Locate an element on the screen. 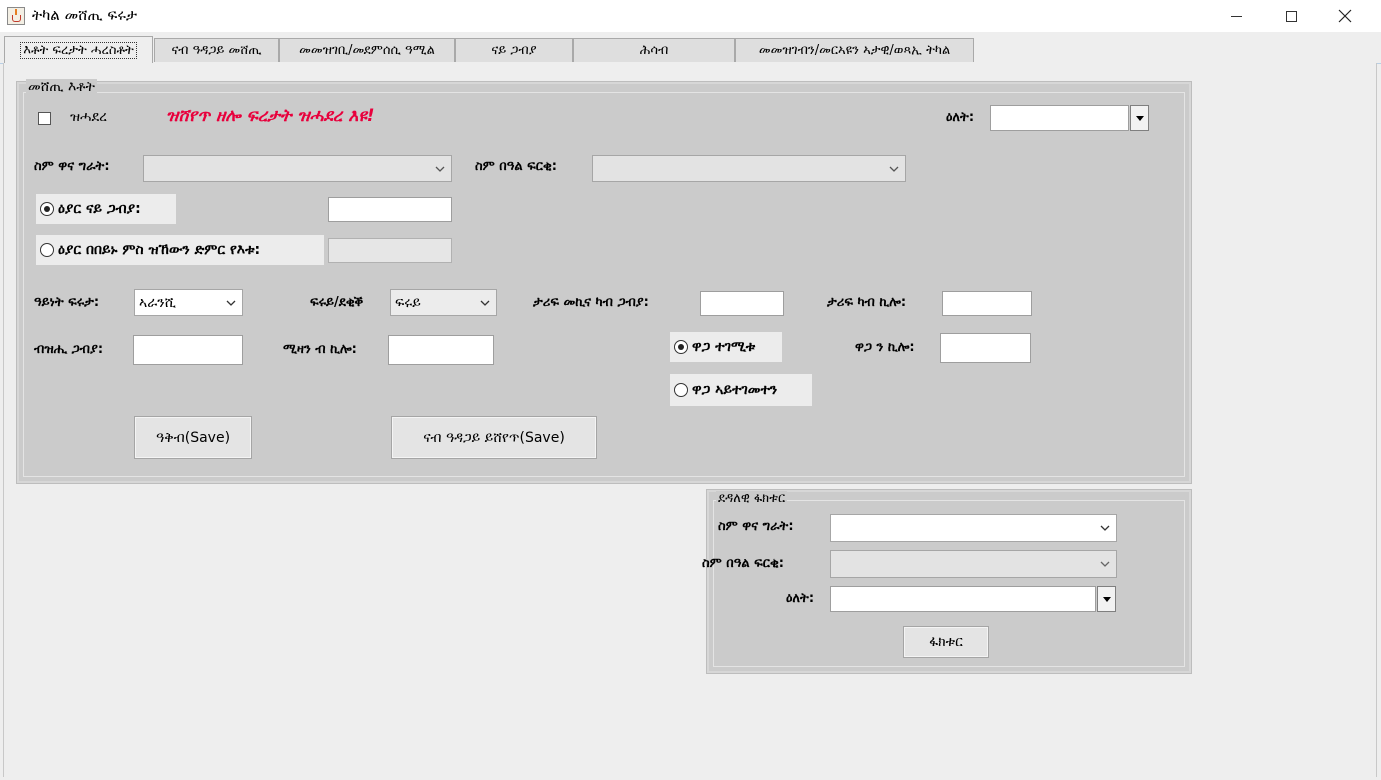 This screenshot has width=1381, height=780. tariff-car-field is located at coordinates (742, 303).